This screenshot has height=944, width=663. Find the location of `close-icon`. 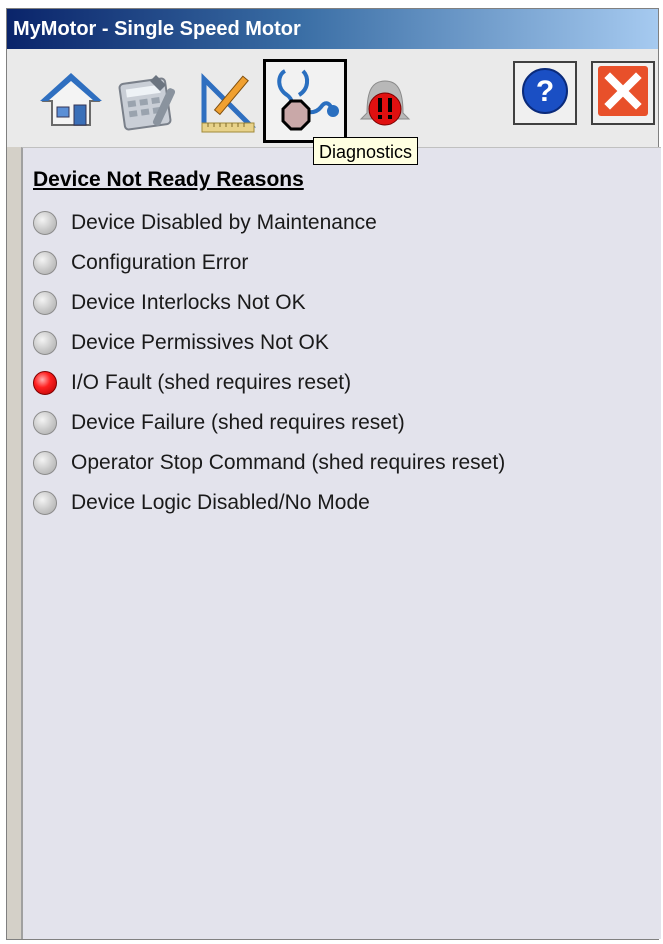

close-icon is located at coordinates (623, 93).